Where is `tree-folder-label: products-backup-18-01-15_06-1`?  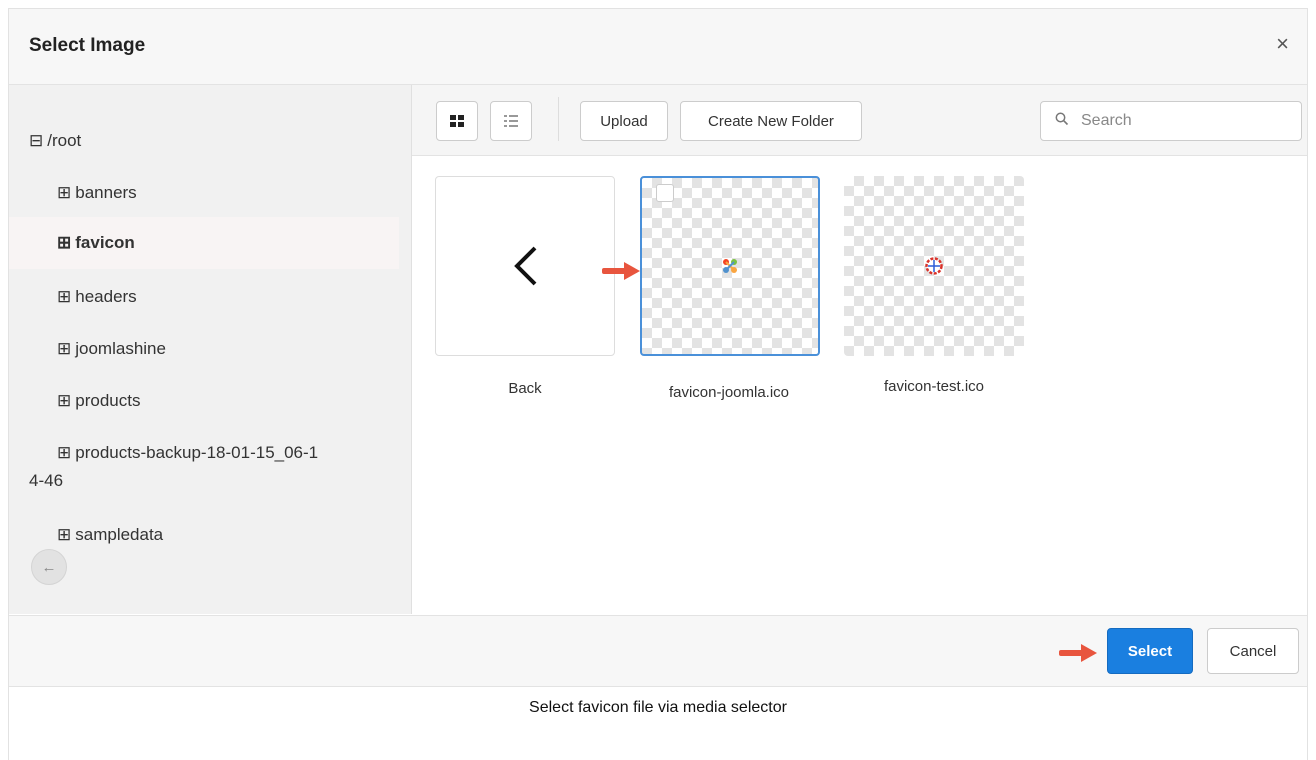
tree-folder-label: products-backup-18-01-15_06-1 is located at coordinates (197, 452).